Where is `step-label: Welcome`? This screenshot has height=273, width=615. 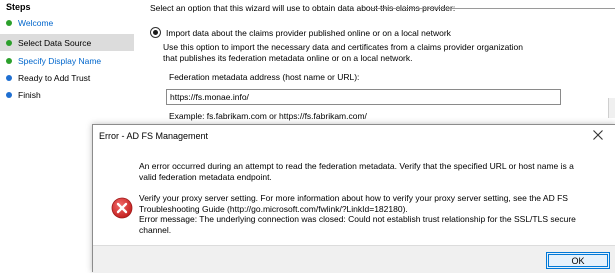 step-label: Welcome is located at coordinates (36, 22).